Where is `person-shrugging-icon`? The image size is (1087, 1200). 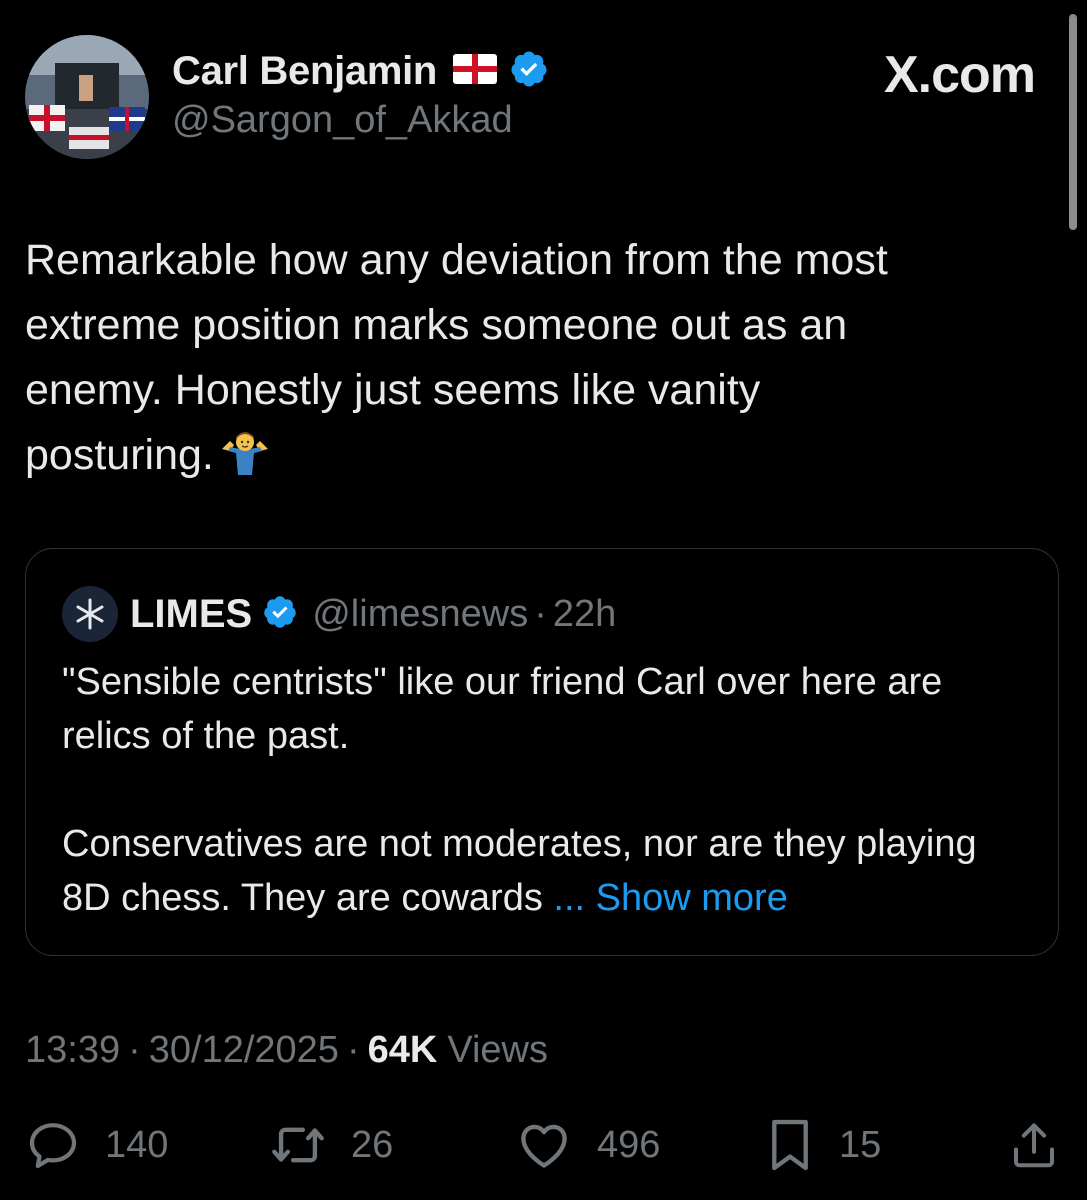
person-shrugging-icon is located at coordinates (245, 461).